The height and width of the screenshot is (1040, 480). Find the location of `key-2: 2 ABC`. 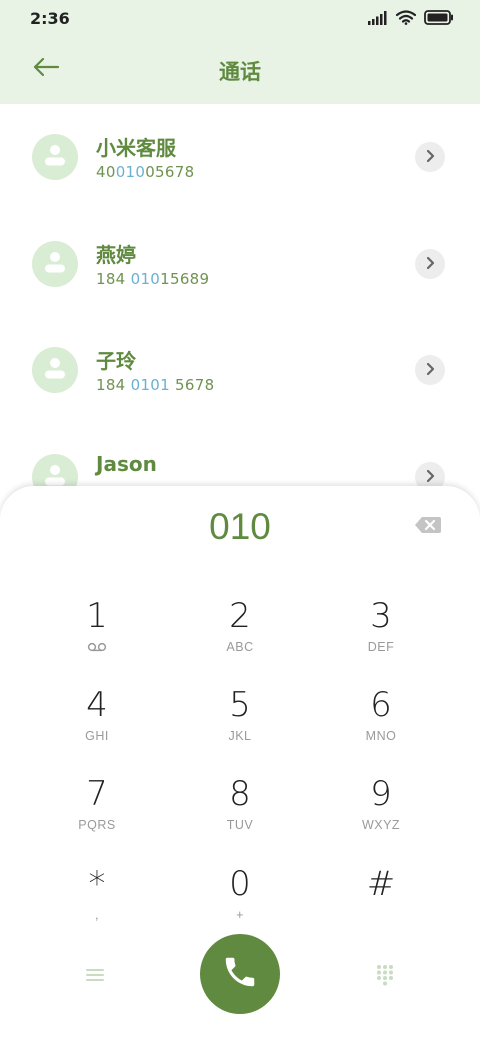

key-2: 2 ABC is located at coordinates (240, 636).